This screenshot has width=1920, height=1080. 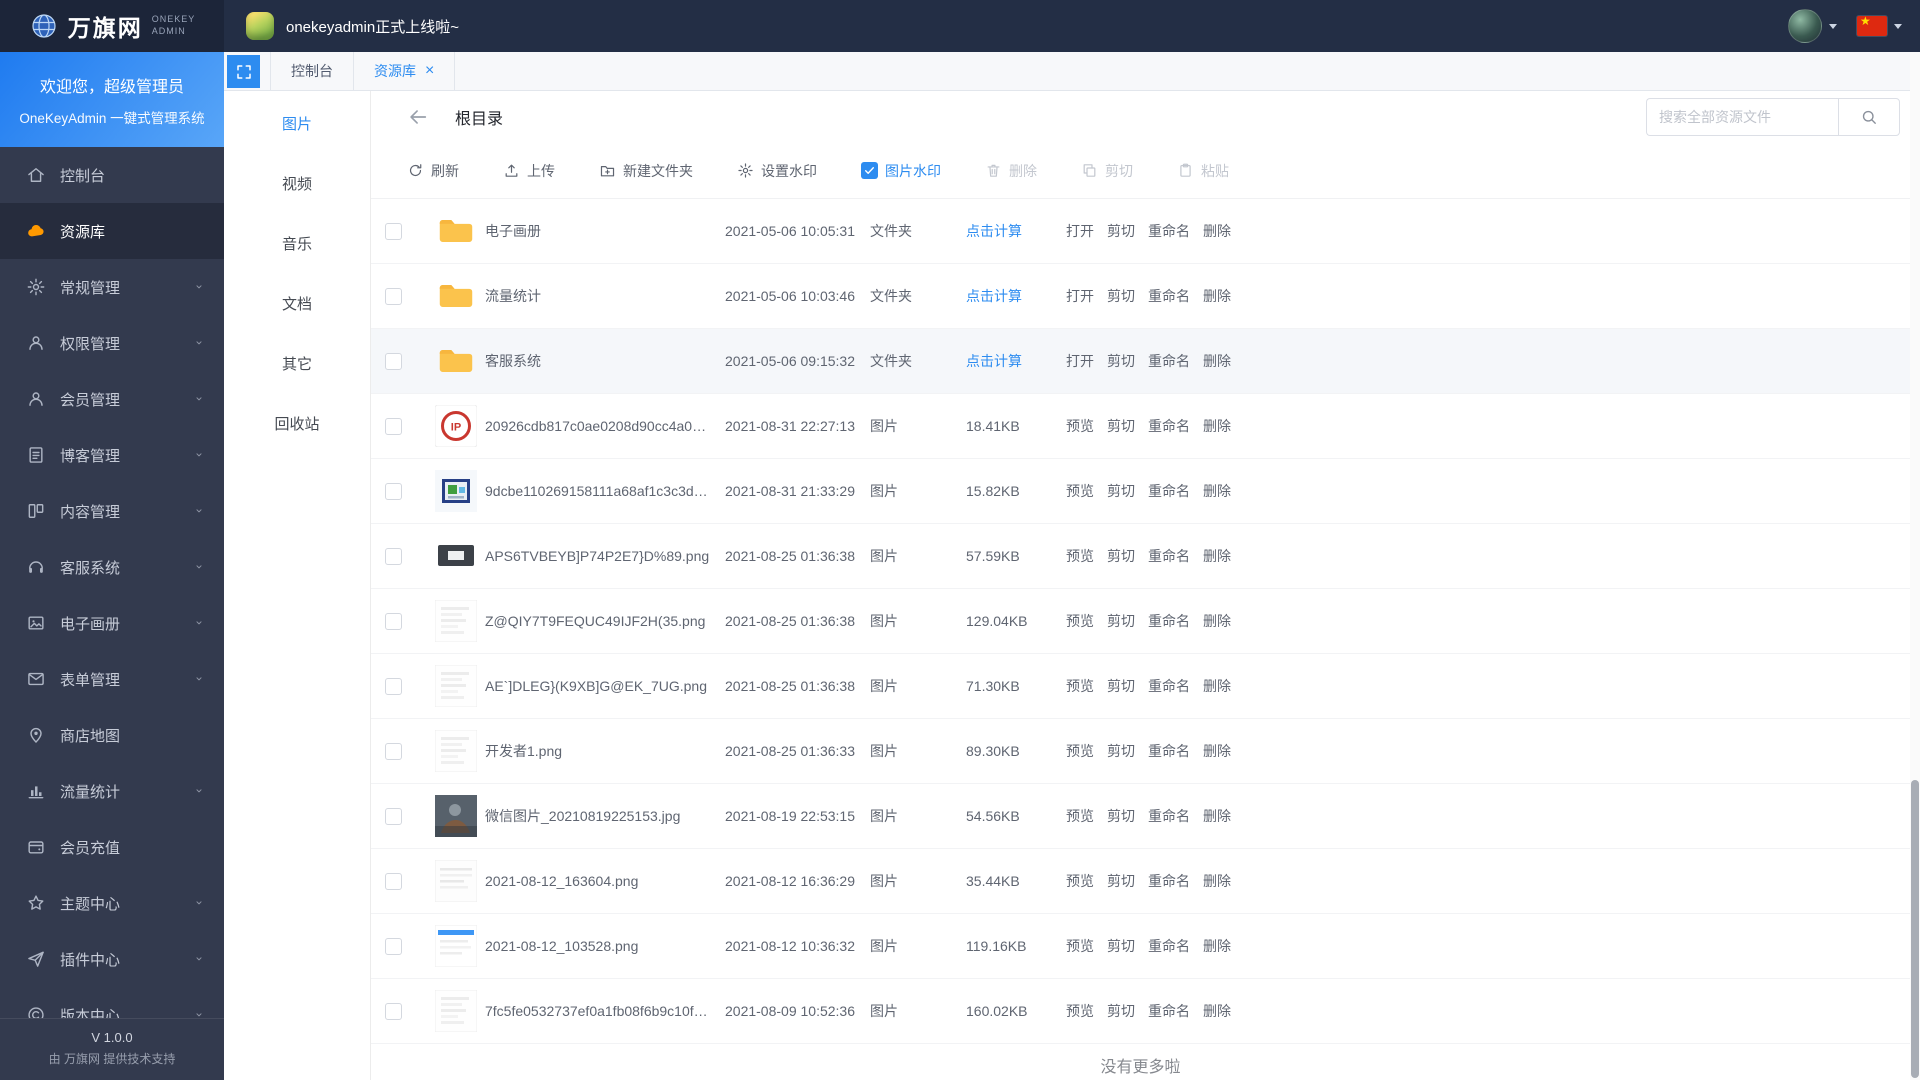 I want to click on sidebar-item-image: 电子画册, so click(x=112, y=623).